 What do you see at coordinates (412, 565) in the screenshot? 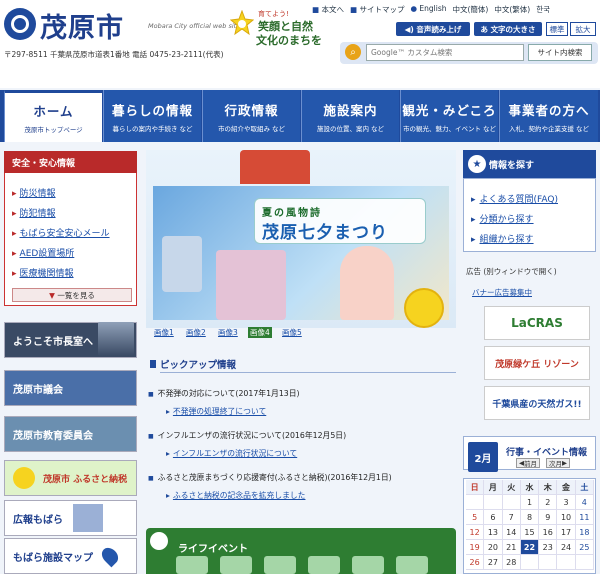
I see `life-event-senior-icon` at bounding box center [412, 565].